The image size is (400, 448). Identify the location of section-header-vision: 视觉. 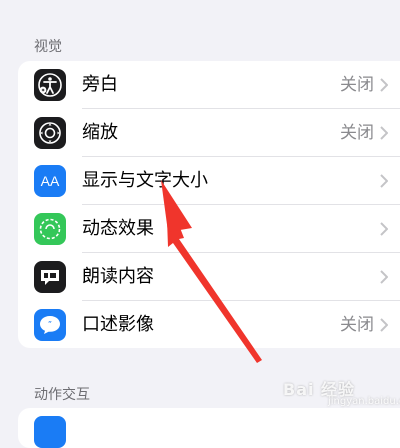
(48, 47).